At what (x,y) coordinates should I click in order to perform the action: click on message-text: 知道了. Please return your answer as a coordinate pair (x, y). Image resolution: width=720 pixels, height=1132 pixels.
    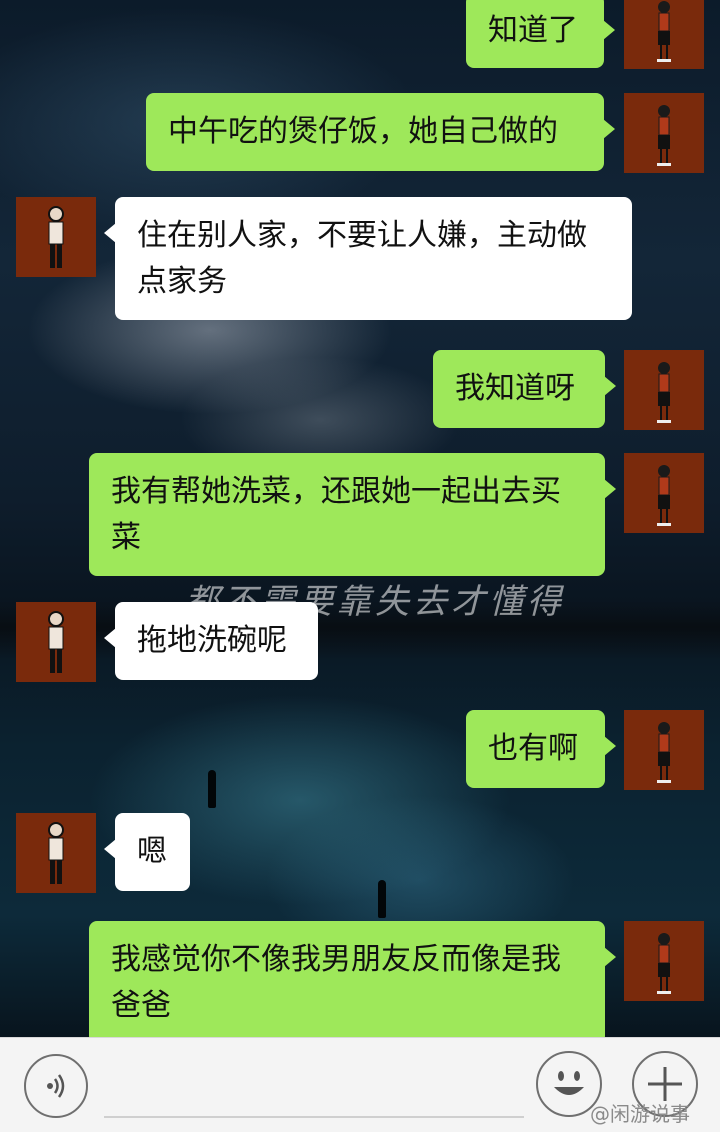
    Looking at the image, I should click on (533, 30).